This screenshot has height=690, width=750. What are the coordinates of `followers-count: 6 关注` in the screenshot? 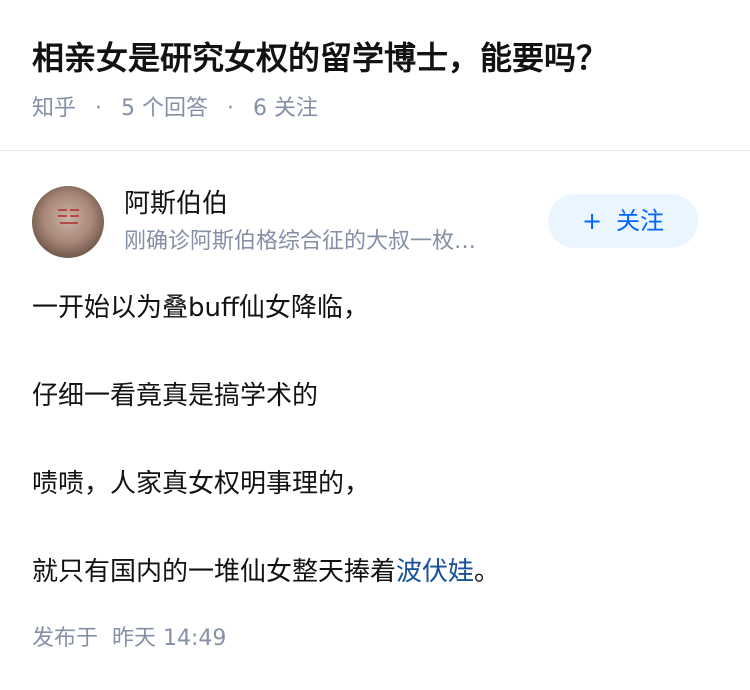 It's located at (285, 108).